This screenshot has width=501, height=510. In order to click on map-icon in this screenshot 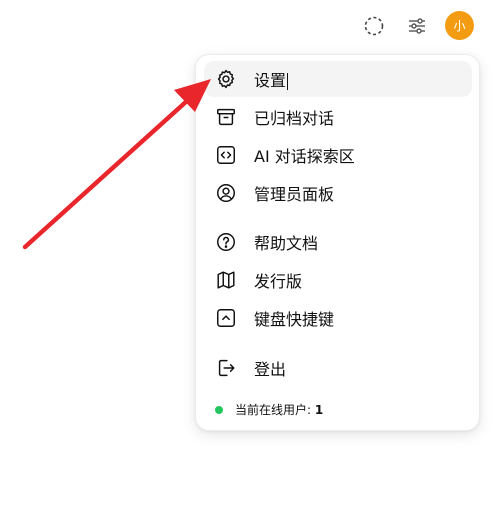, I will do `click(226, 280)`.